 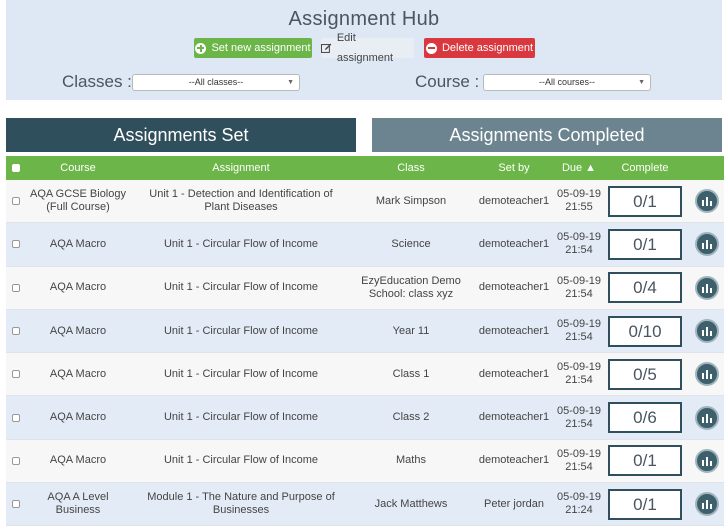 I want to click on row-complete-cell: 0/1, so click(x=645, y=504).